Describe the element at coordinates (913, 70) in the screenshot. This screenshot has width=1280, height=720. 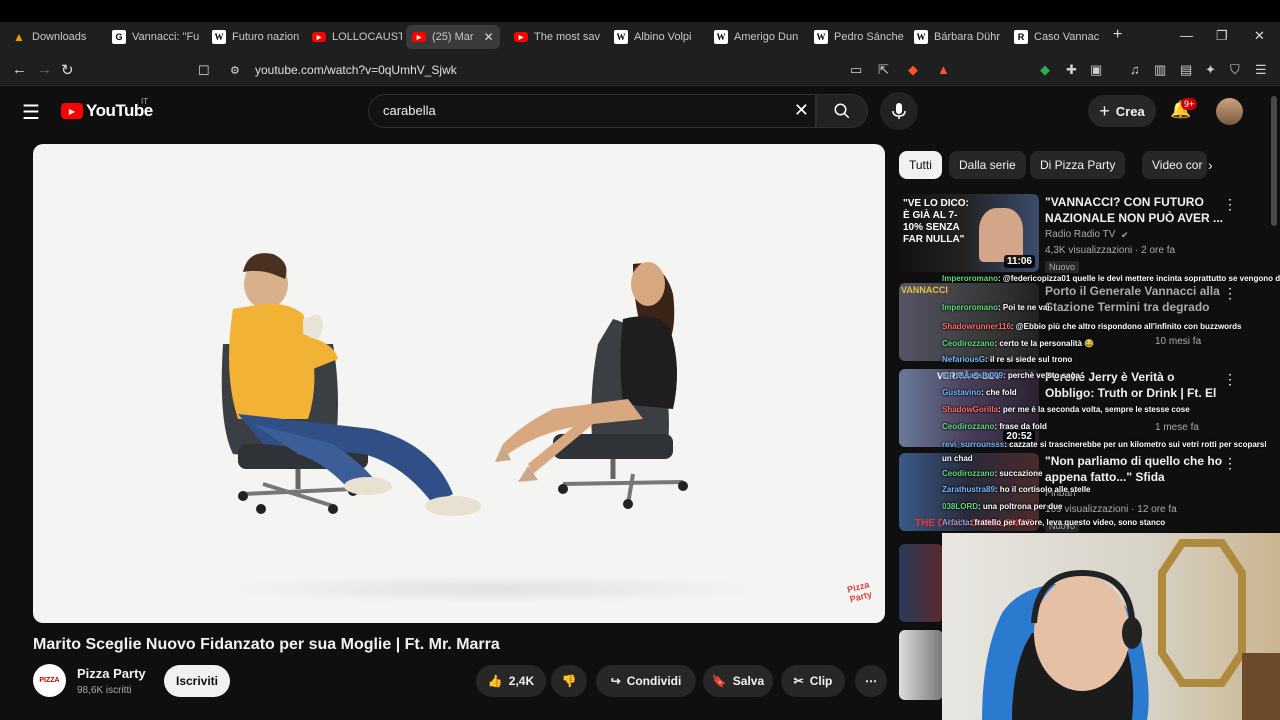
I see `brave-shields-icon: ◆` at that location.